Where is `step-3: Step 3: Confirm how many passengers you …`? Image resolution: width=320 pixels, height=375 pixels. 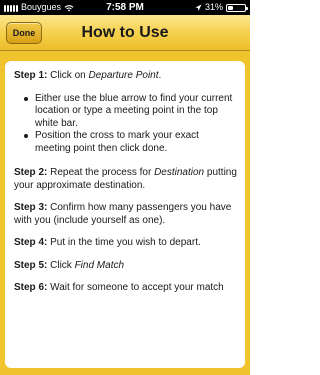 step-3: Step 3: Confirm how many passengers you … is located at coordinates (125, 214).